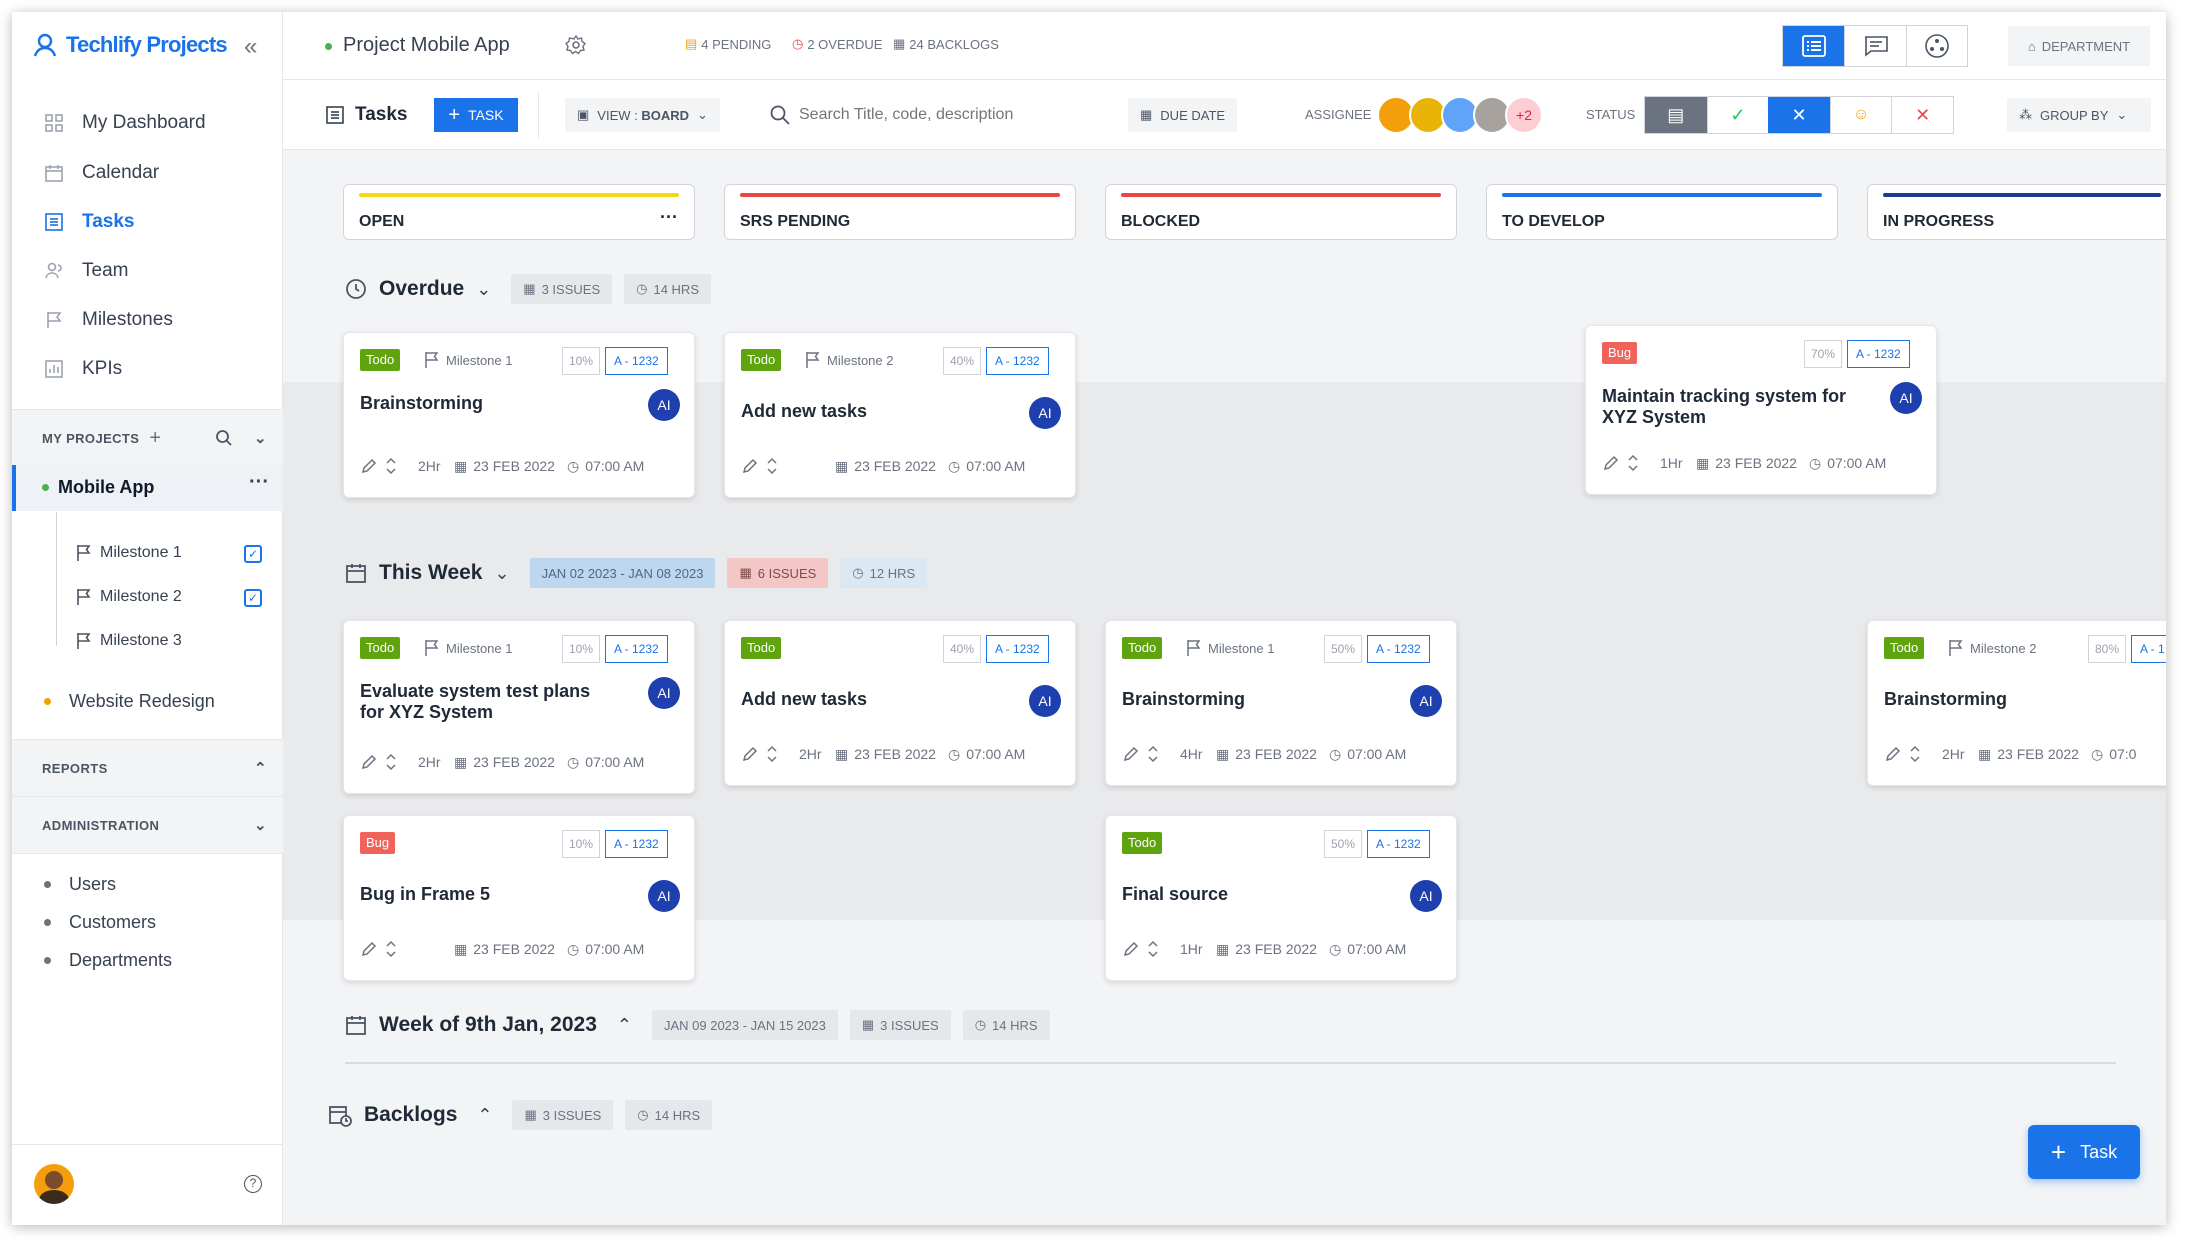  I want to click on due-date-filter: ▦ DUE DATE, so click(1183, 115).